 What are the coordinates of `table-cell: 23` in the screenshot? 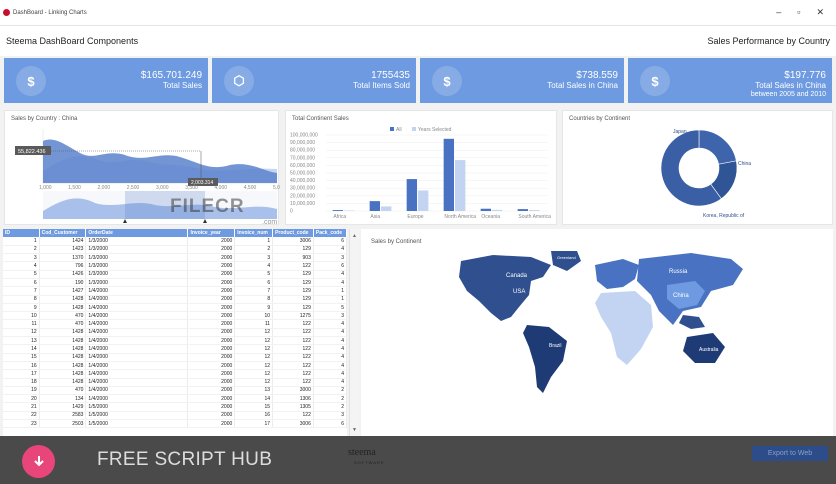 It's located at (21, 424).